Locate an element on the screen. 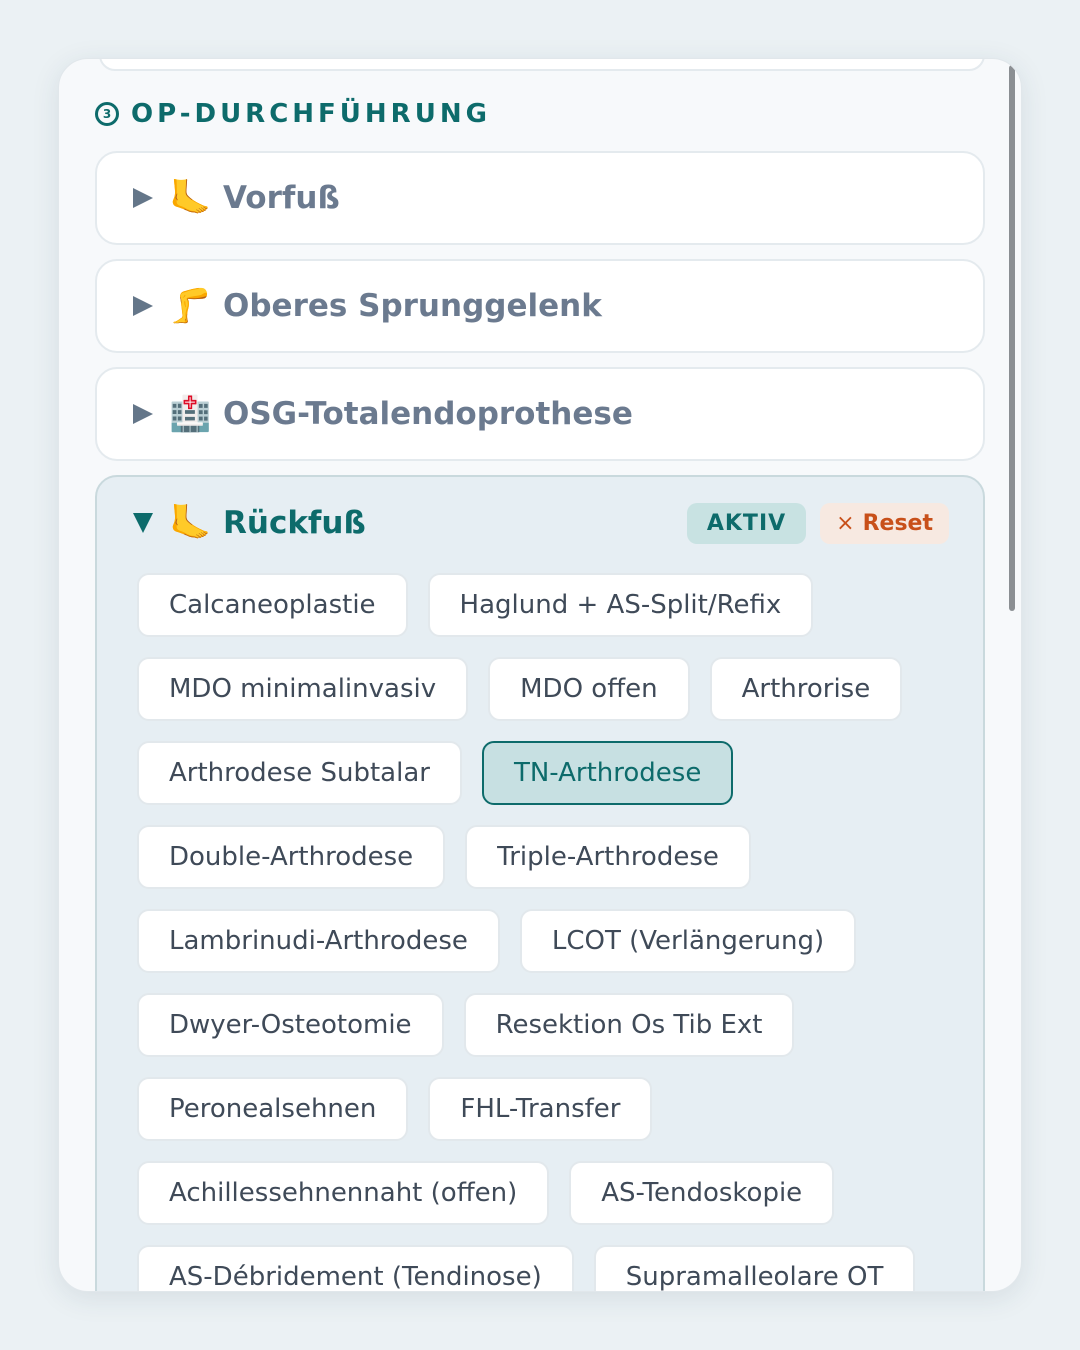 This screenshot has height=1350, width=1080. accordion-oberes-sprunggelenk: 🦵 Oberes Sprunggelenk is located at coordinates (540, 306).